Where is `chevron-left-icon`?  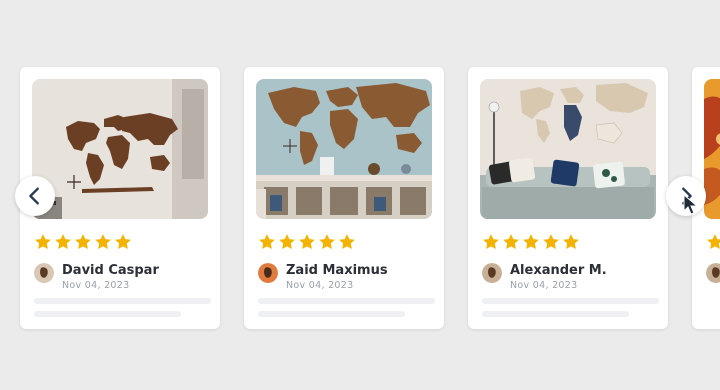
chevron-left-icon is located at coordinates (34, 196).